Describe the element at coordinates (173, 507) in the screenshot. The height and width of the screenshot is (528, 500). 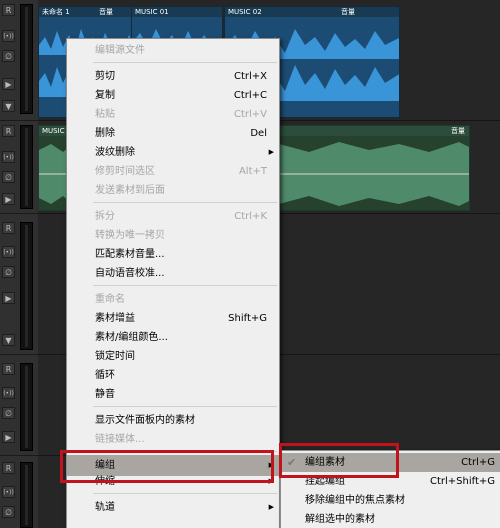
I see `menu-item-track: 轨道 ▶` at that location.